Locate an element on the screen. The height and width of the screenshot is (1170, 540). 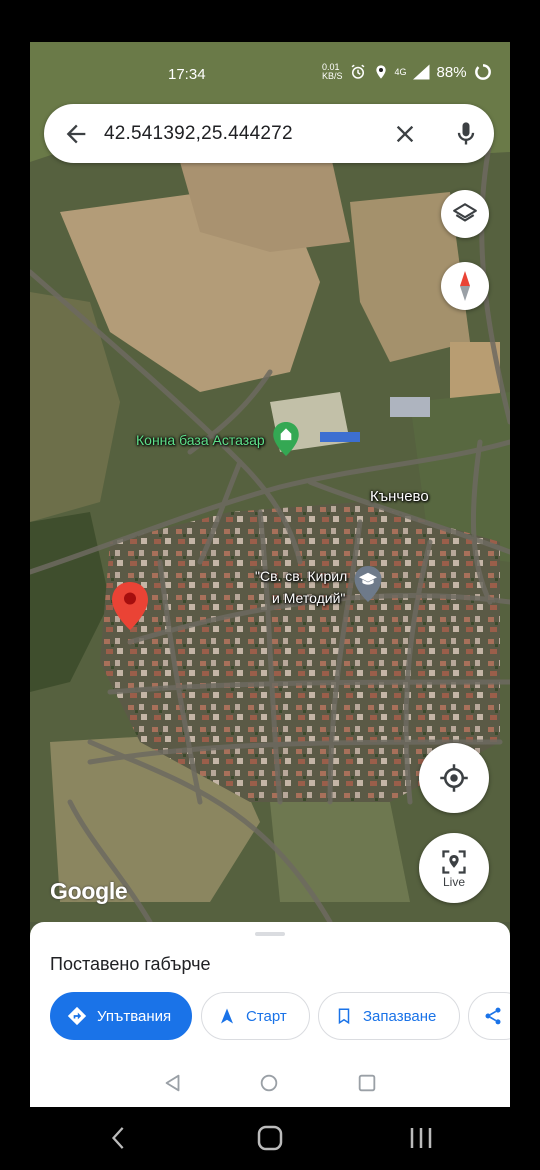
live-view-button: Live is located at coordinates (454, 868).